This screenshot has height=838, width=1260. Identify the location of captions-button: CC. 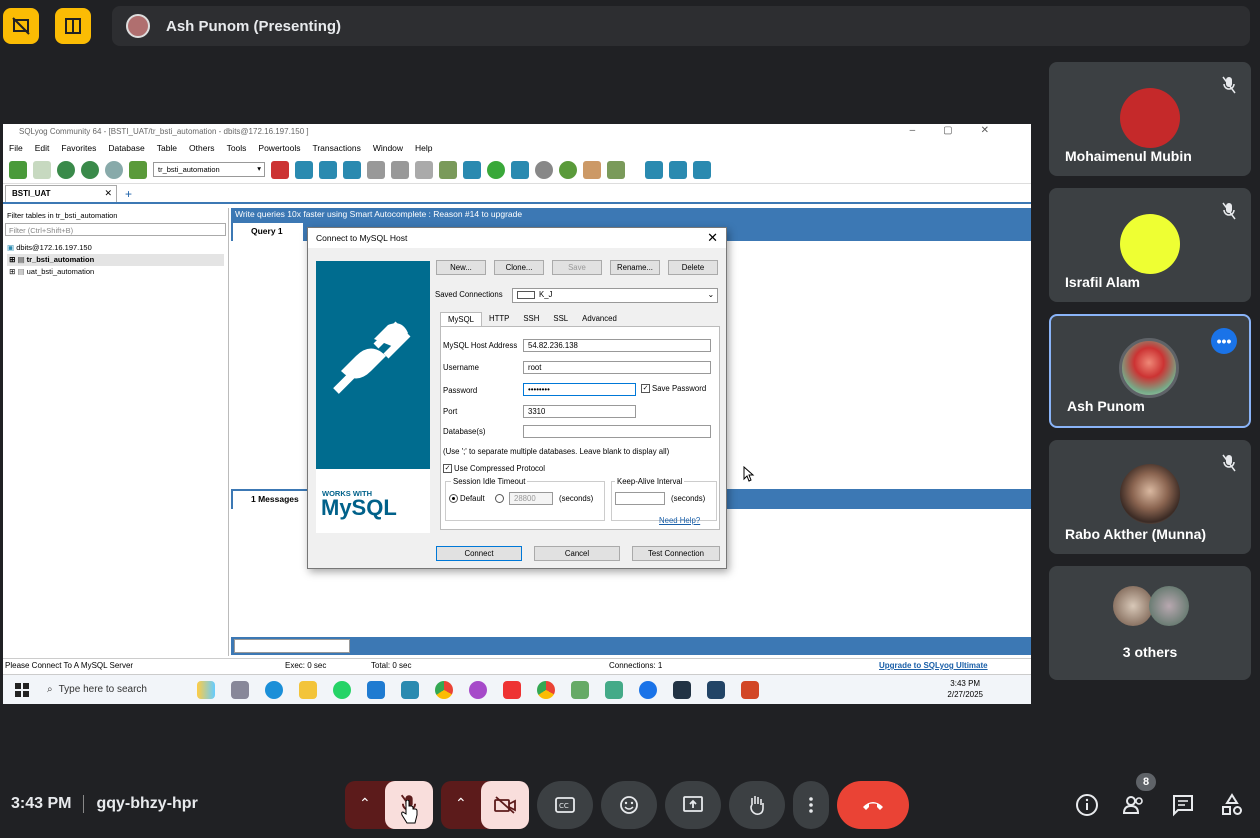
(565, 805).